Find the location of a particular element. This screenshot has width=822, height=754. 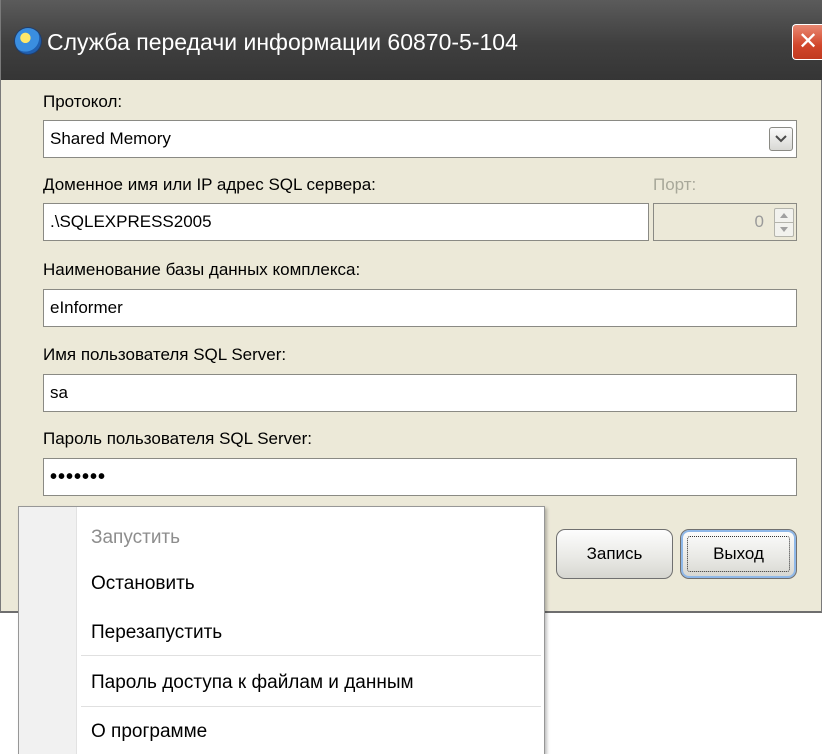

context-menu-icon-gutter is located at coordinates (48, 630).